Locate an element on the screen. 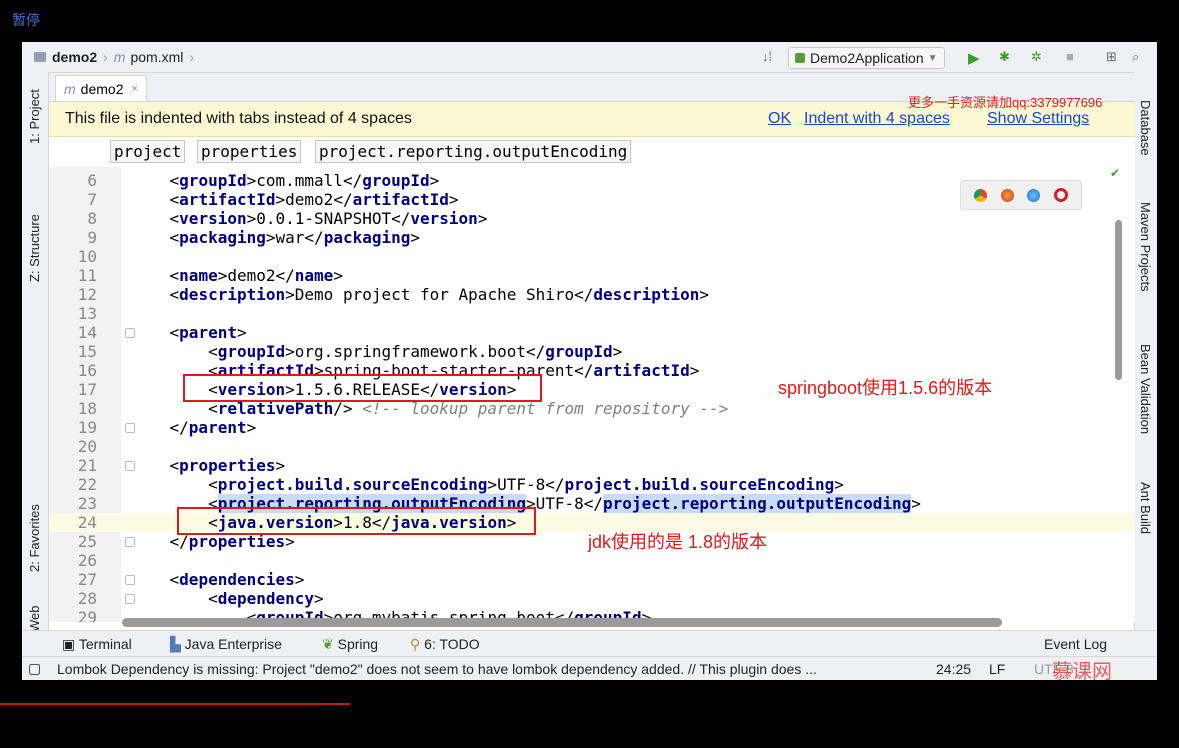 The width and height of the screenshot is (1179, 748). show-settings-link: Show Settings is located at coordinates (1038, 119).